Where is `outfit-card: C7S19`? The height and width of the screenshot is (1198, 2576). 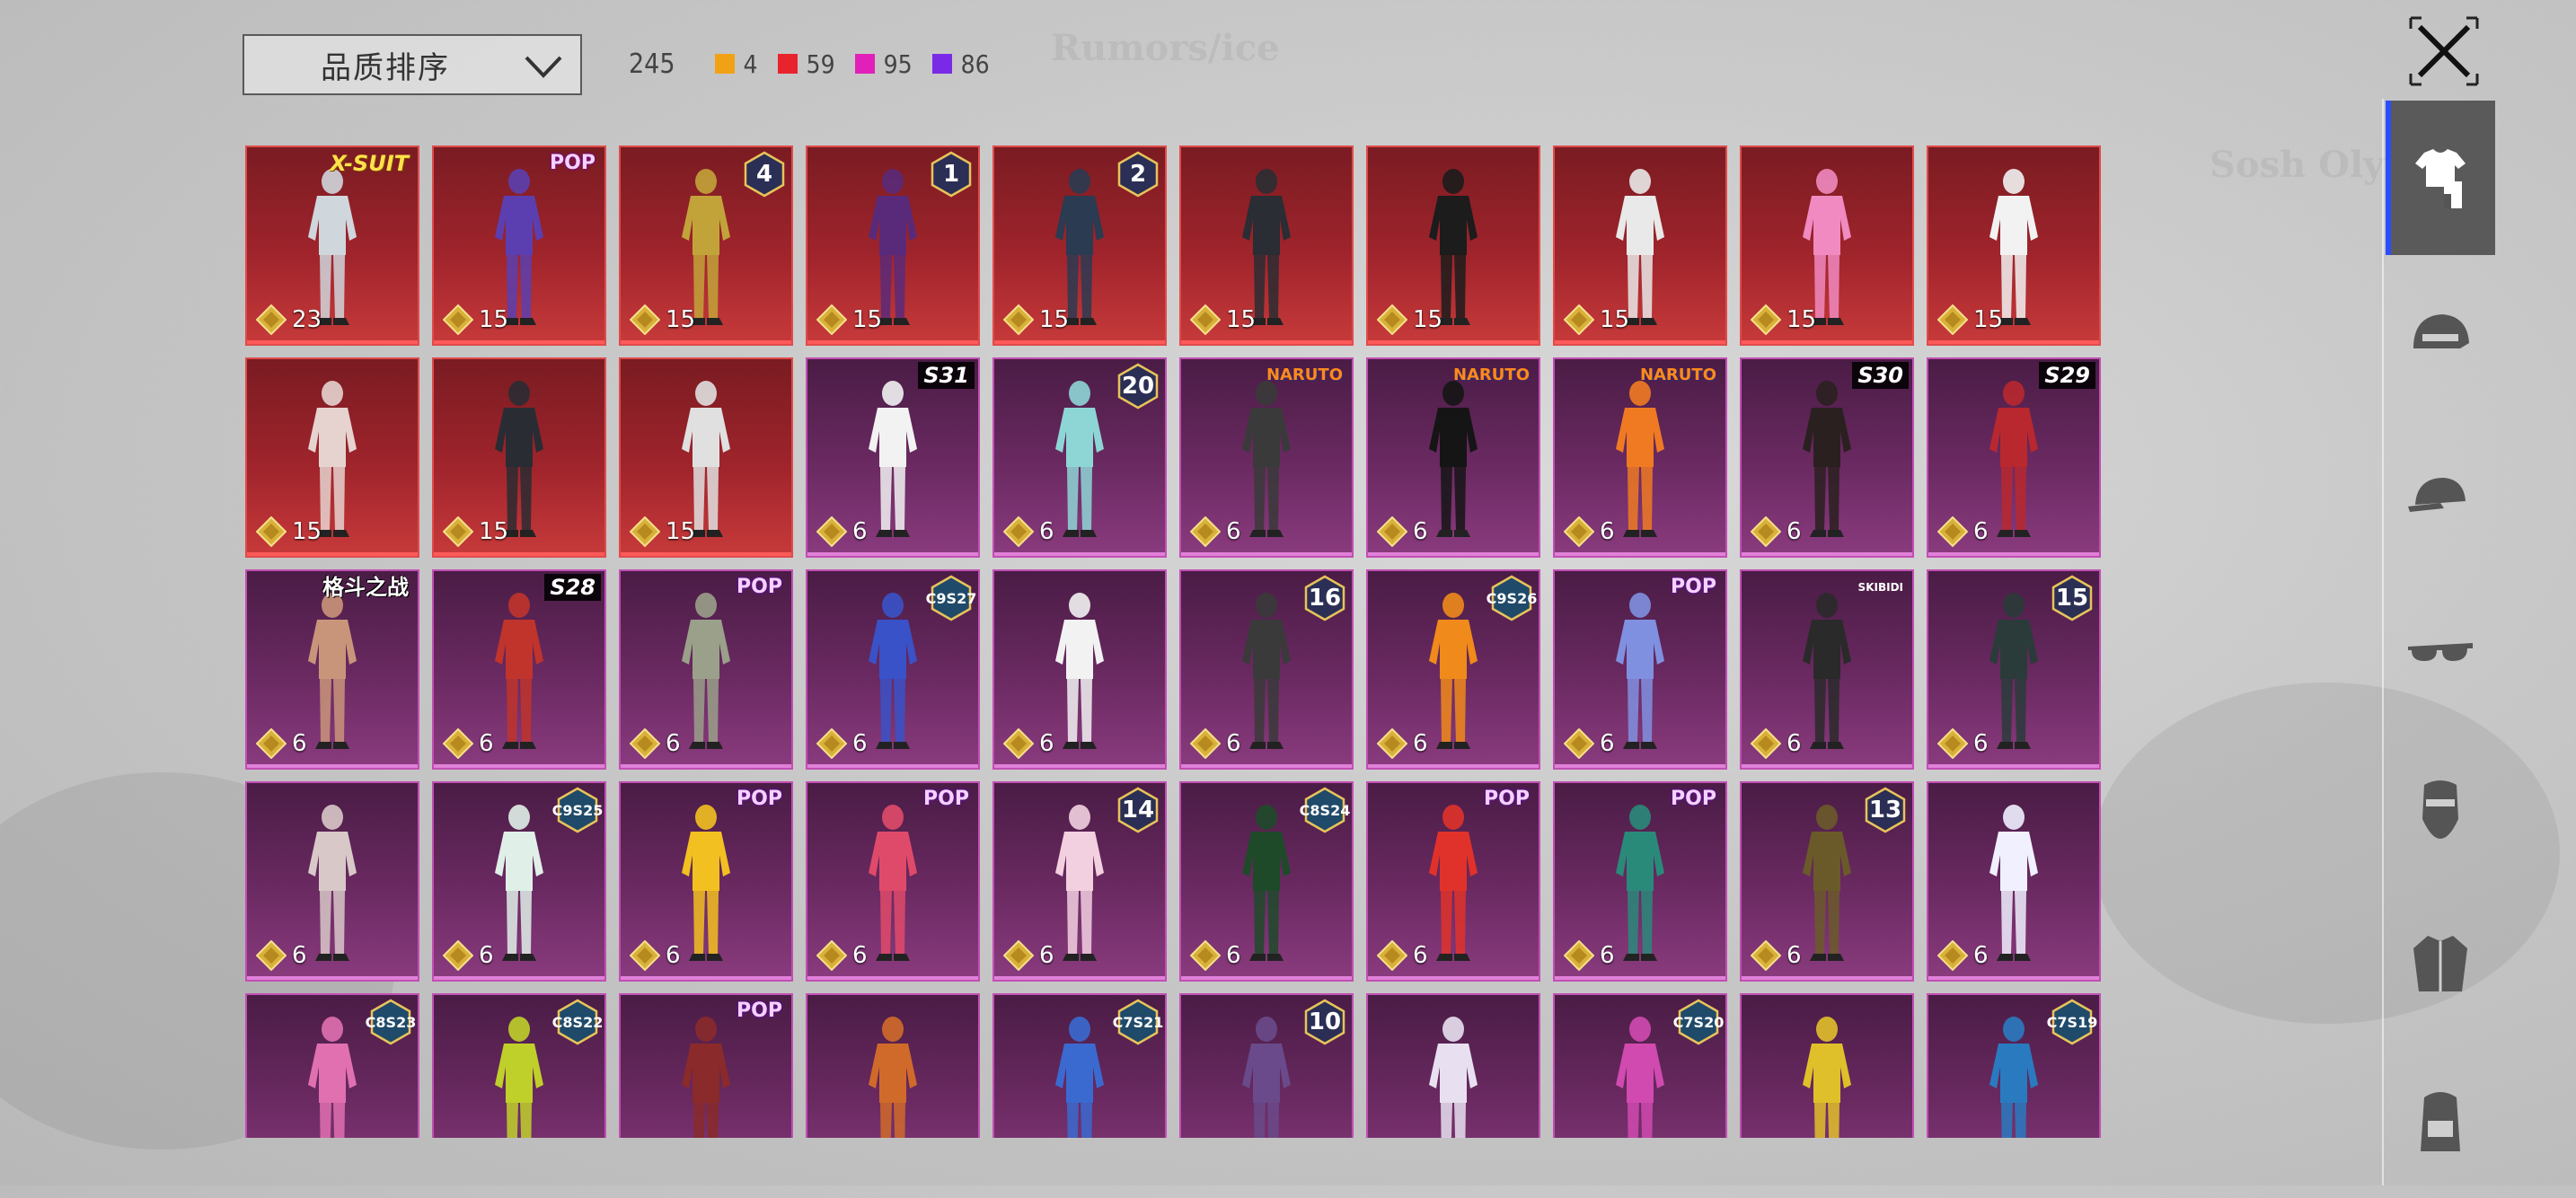 outfit-card: C7S19 is located at coordinates (2014, 1065).